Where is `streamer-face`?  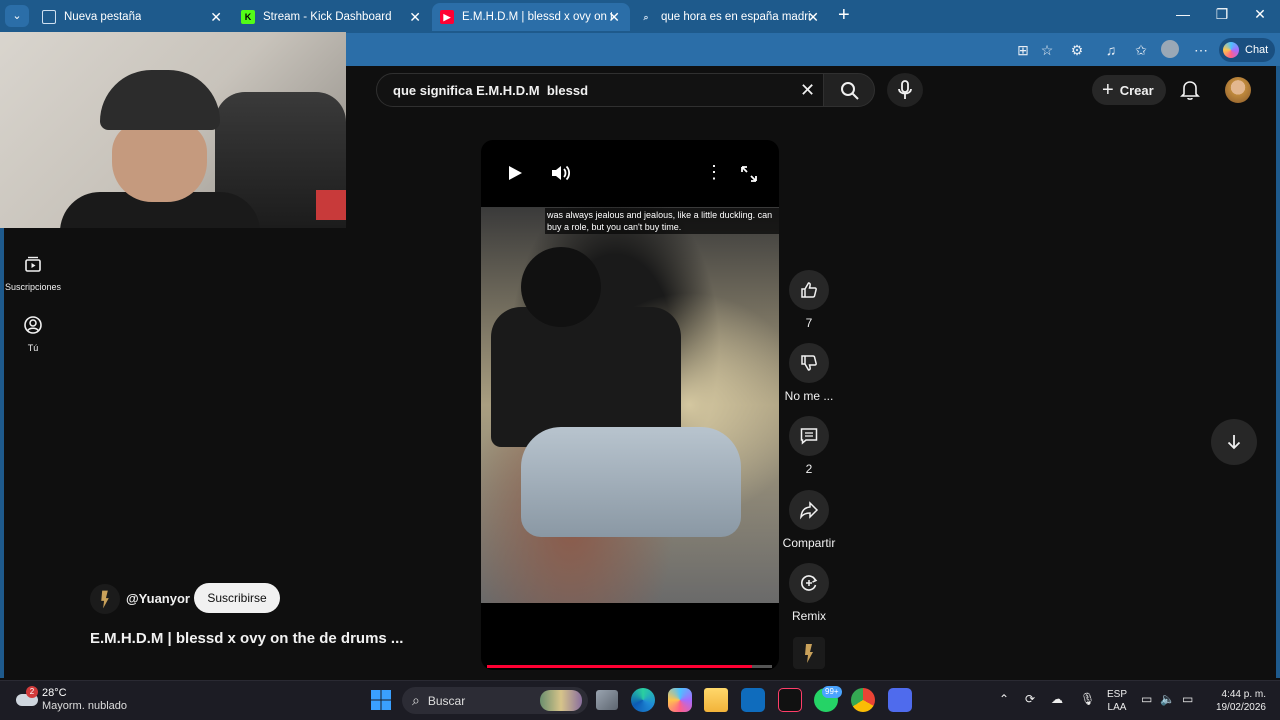
streamer-face is located at coordinates (159, 162).